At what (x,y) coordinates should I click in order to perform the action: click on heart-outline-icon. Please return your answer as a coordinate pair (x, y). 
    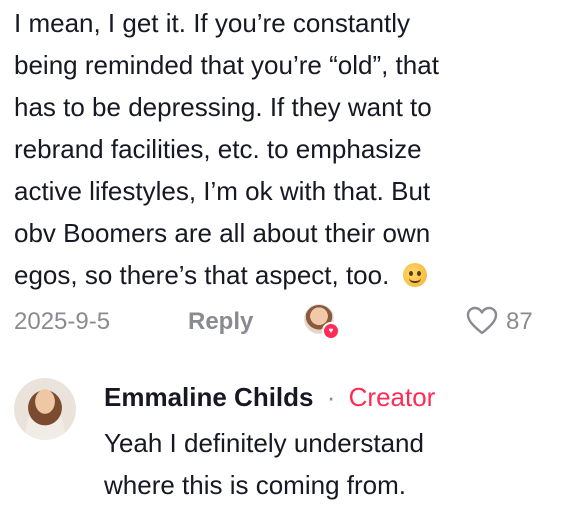
    Looking at the image, I should click on (482, 321).